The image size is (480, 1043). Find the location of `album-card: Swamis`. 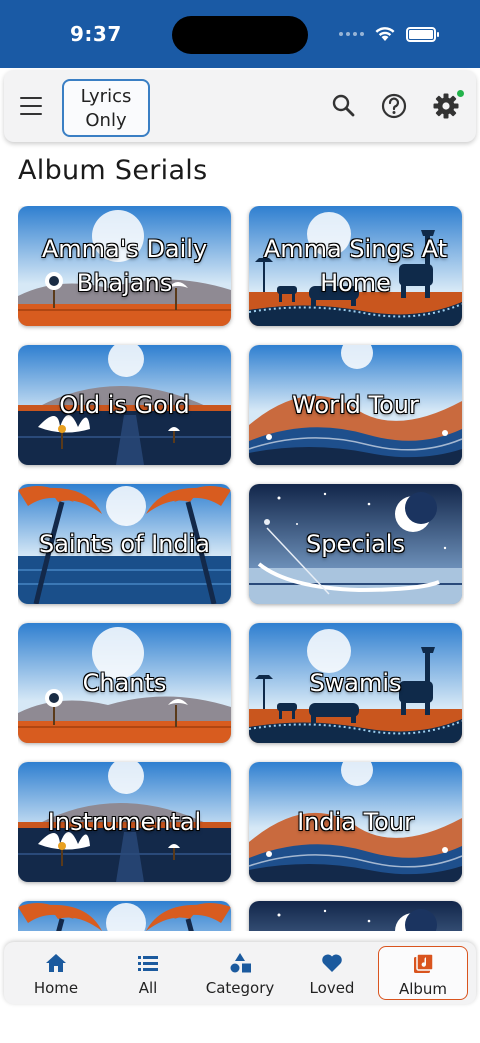

album-card: Swamis is located at coordinates (355, 683).